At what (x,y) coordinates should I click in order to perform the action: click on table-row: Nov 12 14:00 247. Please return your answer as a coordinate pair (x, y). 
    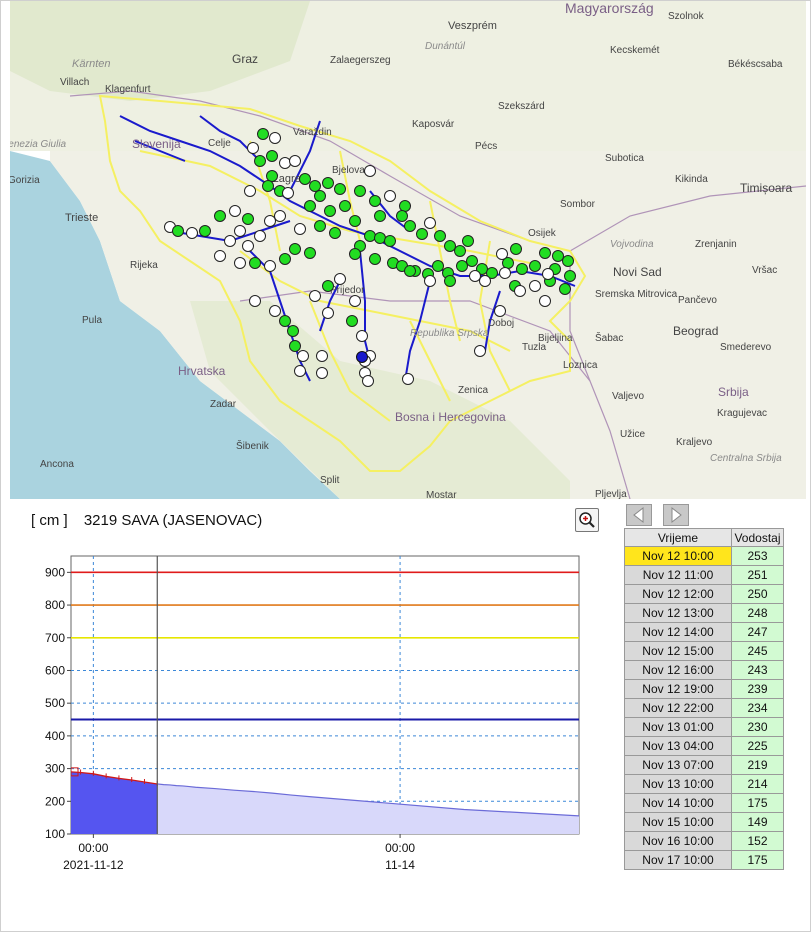
    Looking at the image, I should click on (704, 632).